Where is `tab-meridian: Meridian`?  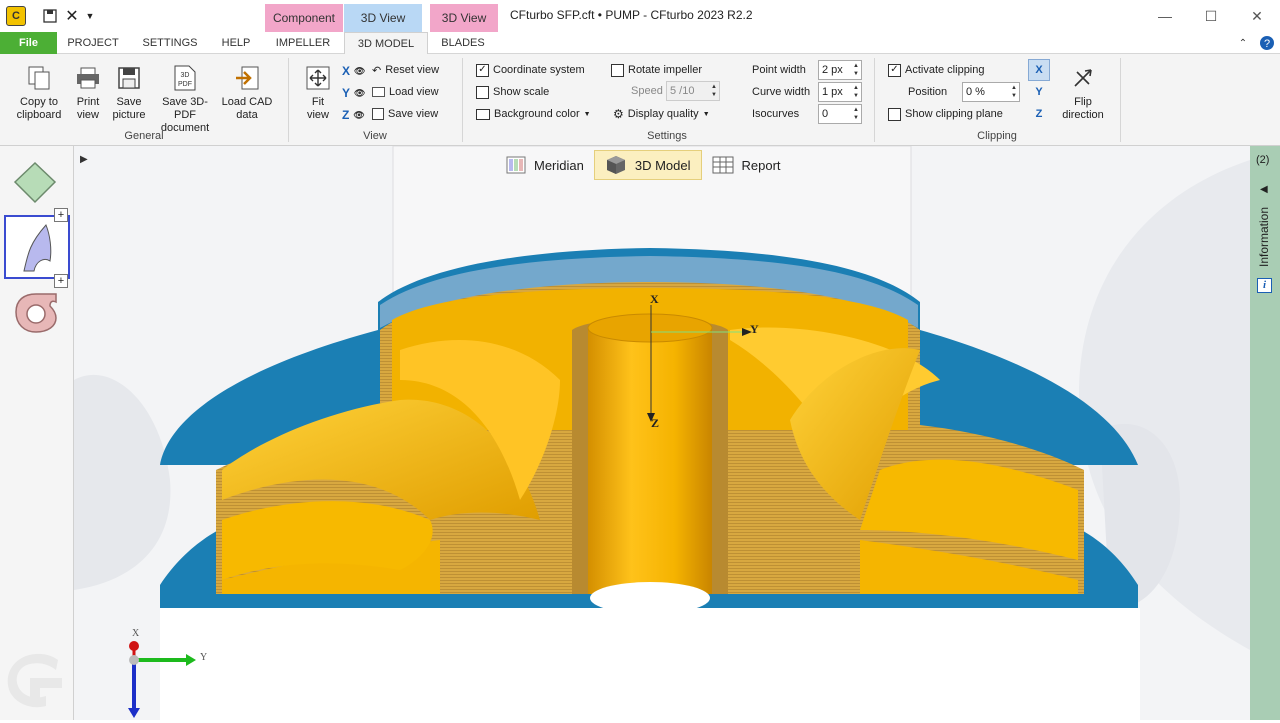
tab-meridian: Meridian is located at coordinates (545, 165).